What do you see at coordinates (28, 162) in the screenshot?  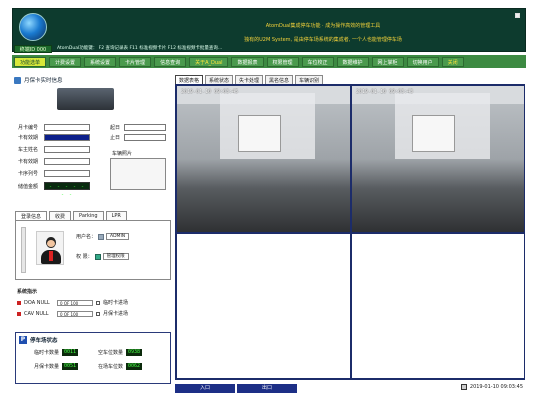 I see `valid-label: 卡有效期` at bounding box center [28, 162].